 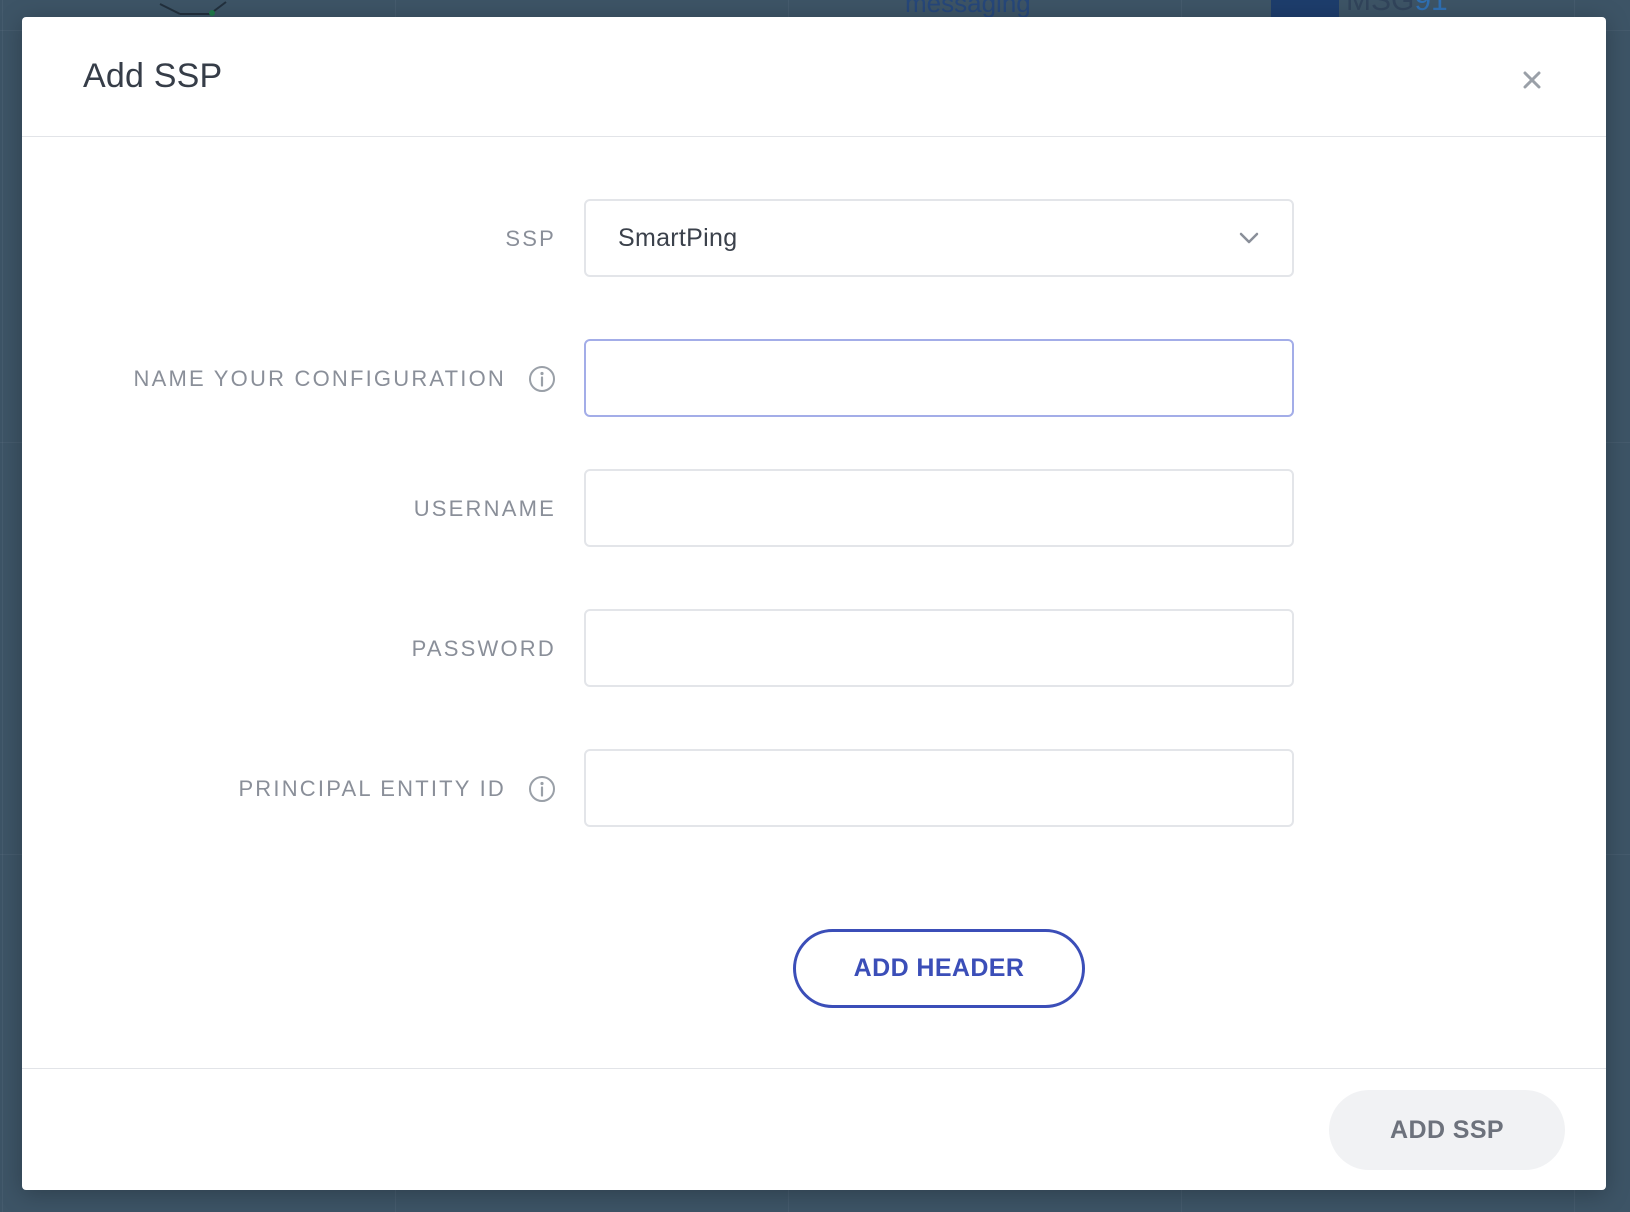 I want to click on background-graphic, so click(x=193, y=8).